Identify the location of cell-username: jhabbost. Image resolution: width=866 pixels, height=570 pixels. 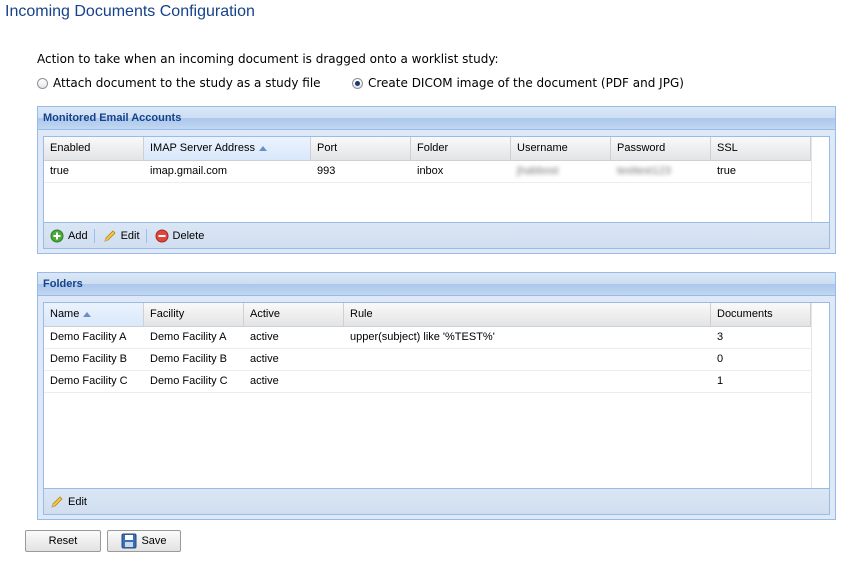
(538, 171).